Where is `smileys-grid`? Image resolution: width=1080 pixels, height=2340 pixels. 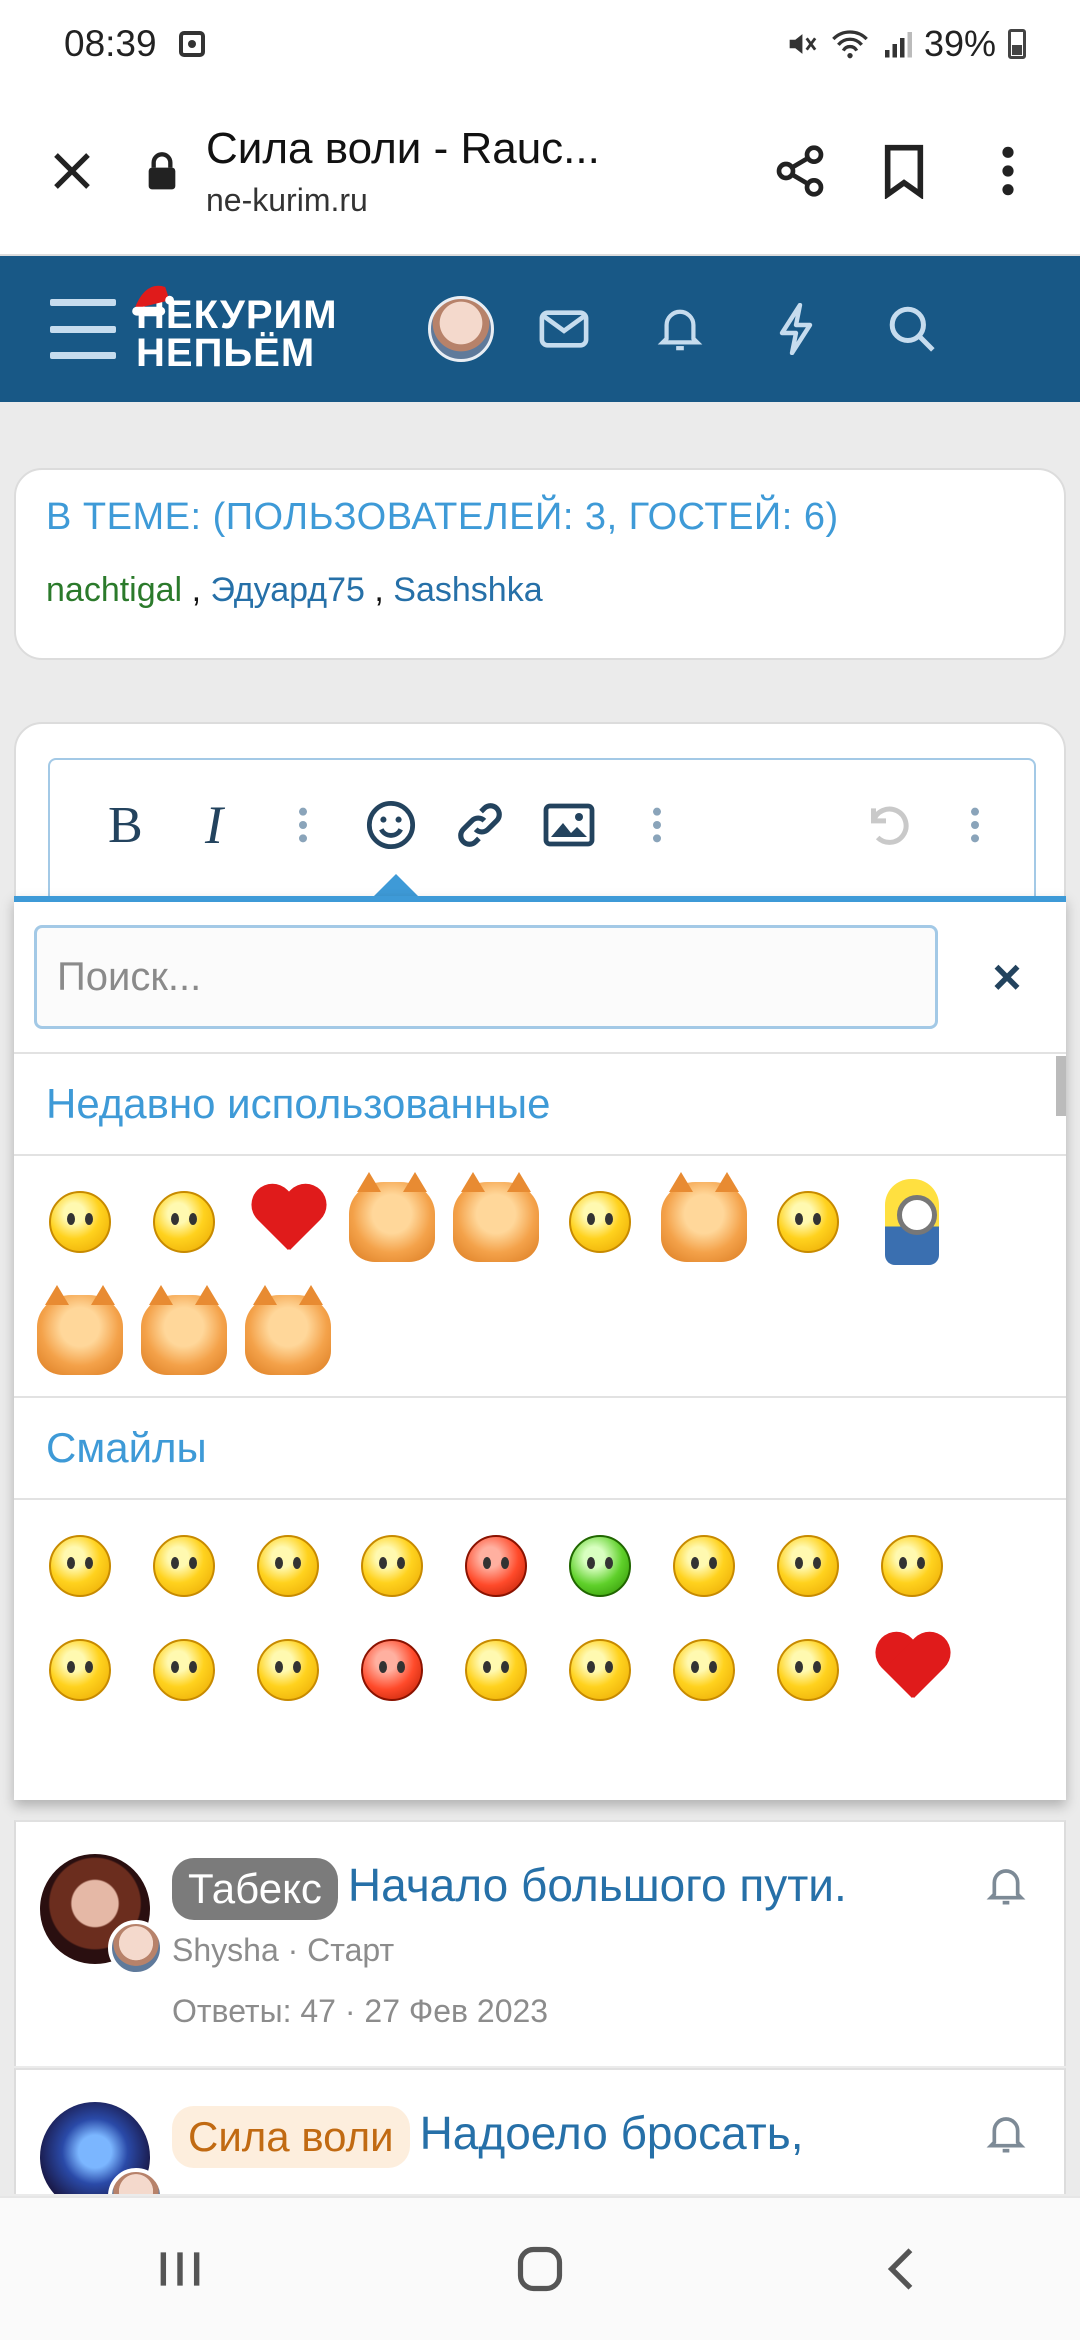 smileys-grid is located at coordinates (540, 1611).